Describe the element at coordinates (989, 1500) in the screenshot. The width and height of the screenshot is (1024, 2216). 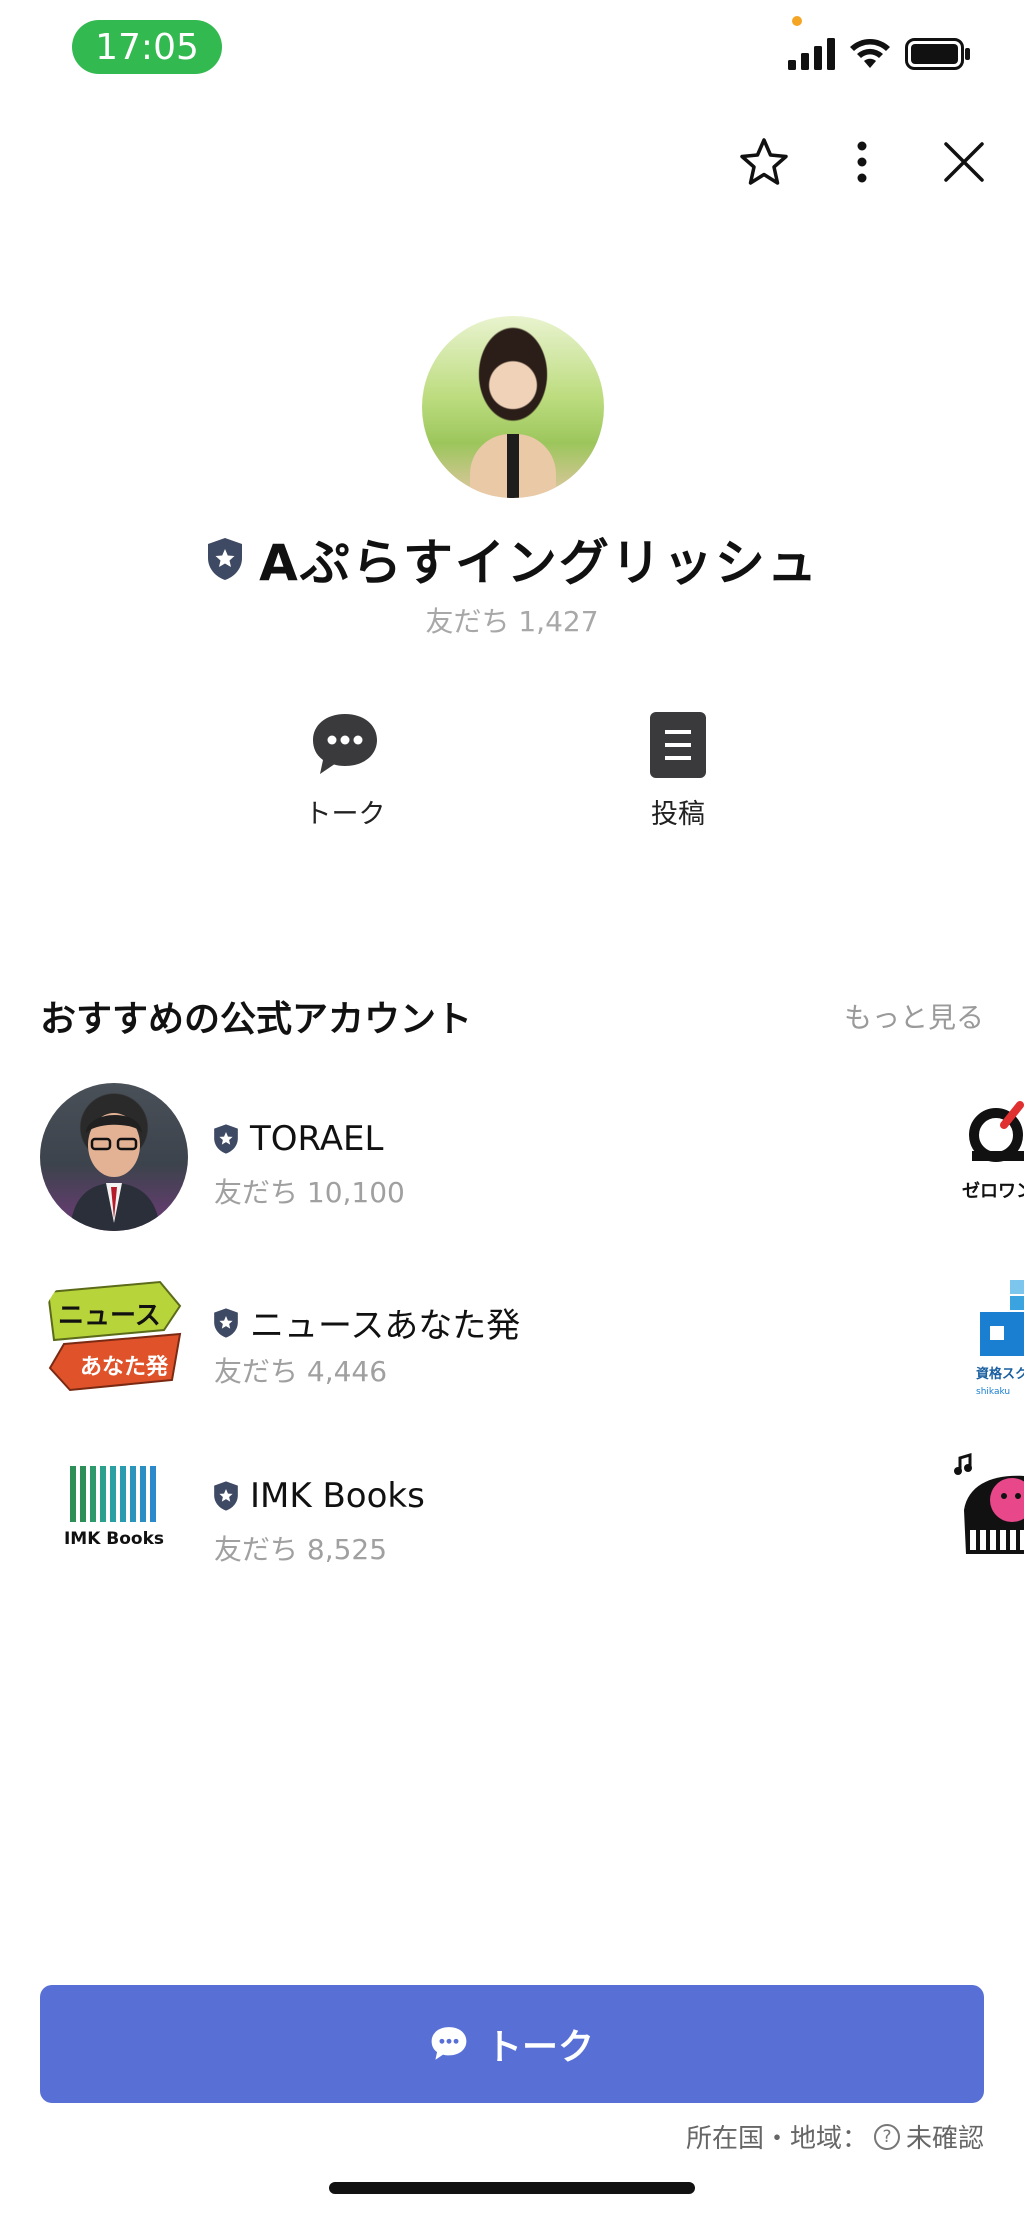
I see `recommended-next-avatar` at that location.